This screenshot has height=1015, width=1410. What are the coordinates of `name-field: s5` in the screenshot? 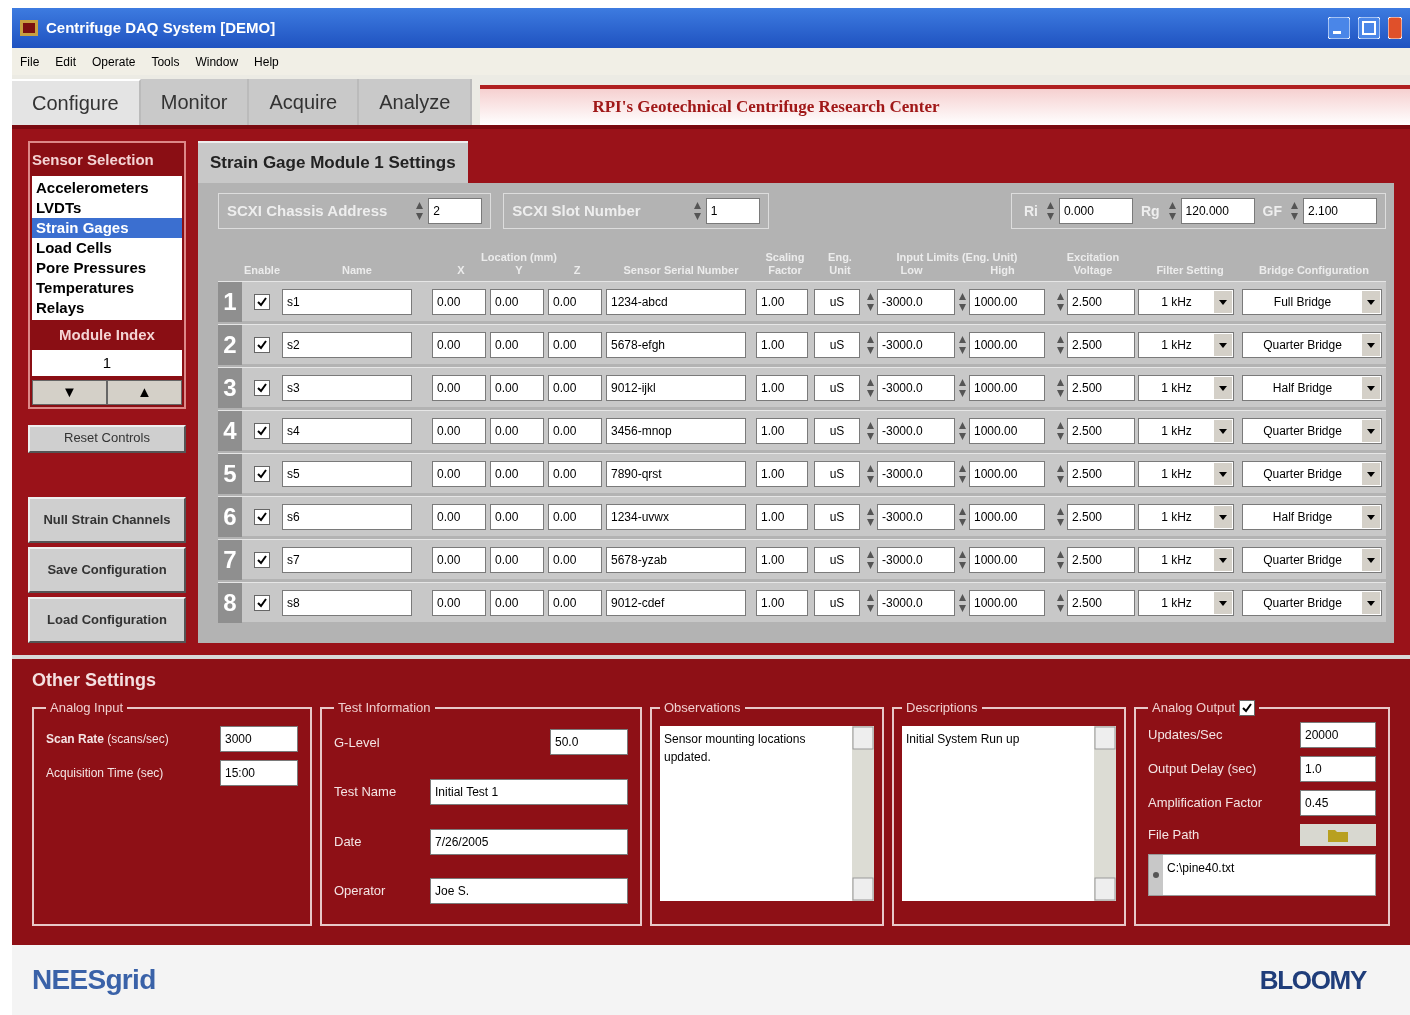 It's located at (347, 474).